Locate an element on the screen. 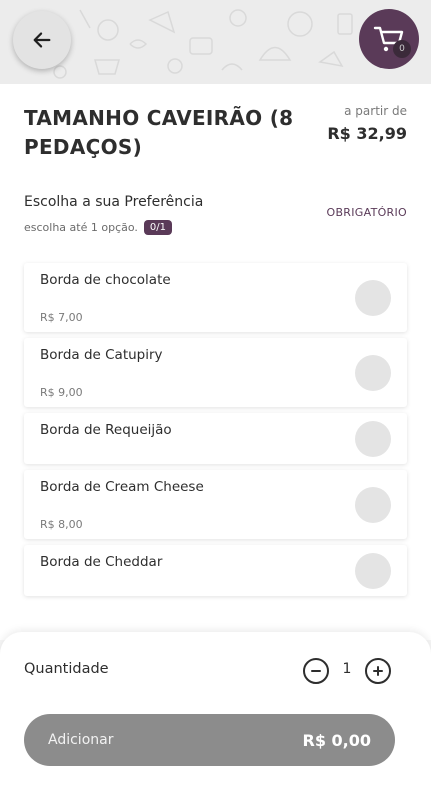  option-name: Borda de Cheddar is located at coordinates (101, 562).